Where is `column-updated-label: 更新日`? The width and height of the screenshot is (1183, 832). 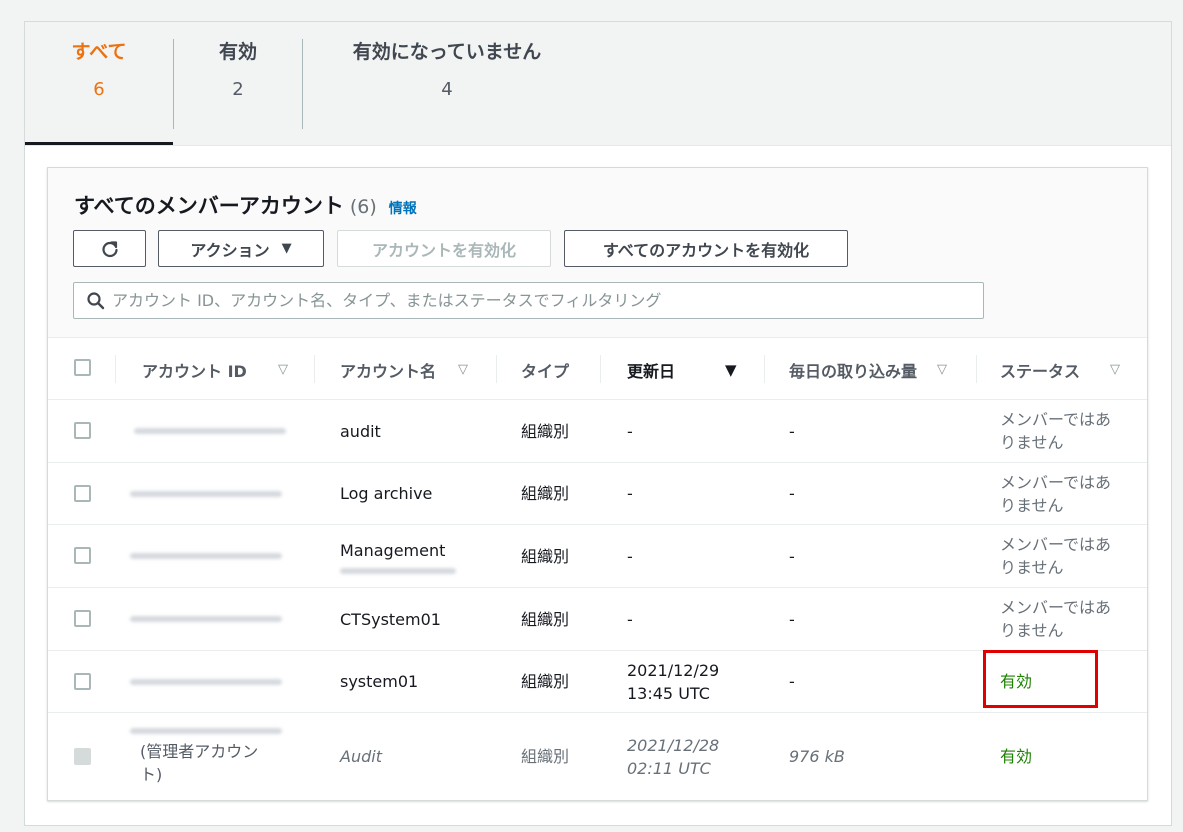
column-updated-label: 更新日 is located at coordinates (651, 371).